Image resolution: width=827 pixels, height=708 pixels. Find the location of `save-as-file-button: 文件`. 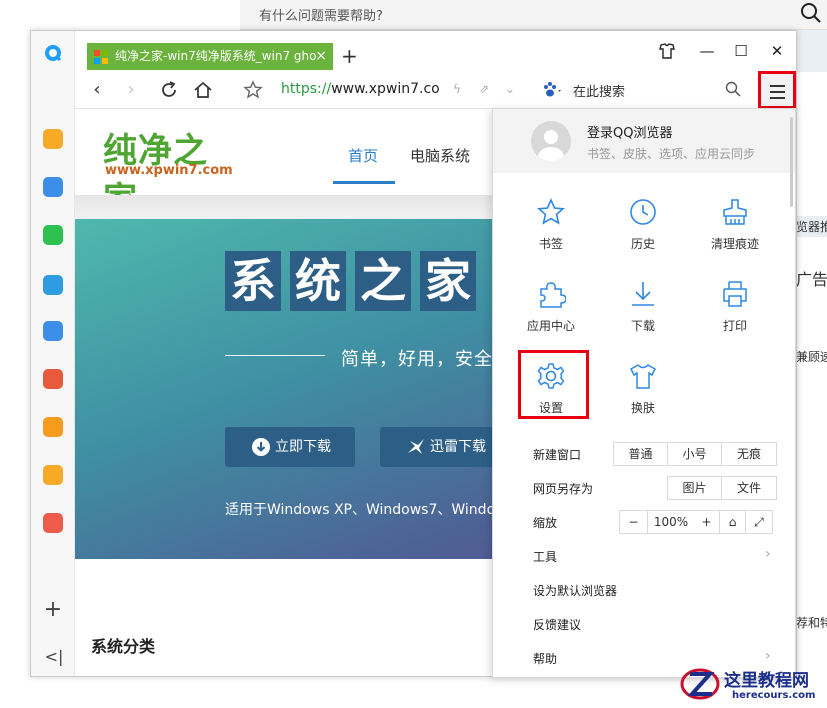

save-as-file-button: 文件 is located at coordinates (749, 488).